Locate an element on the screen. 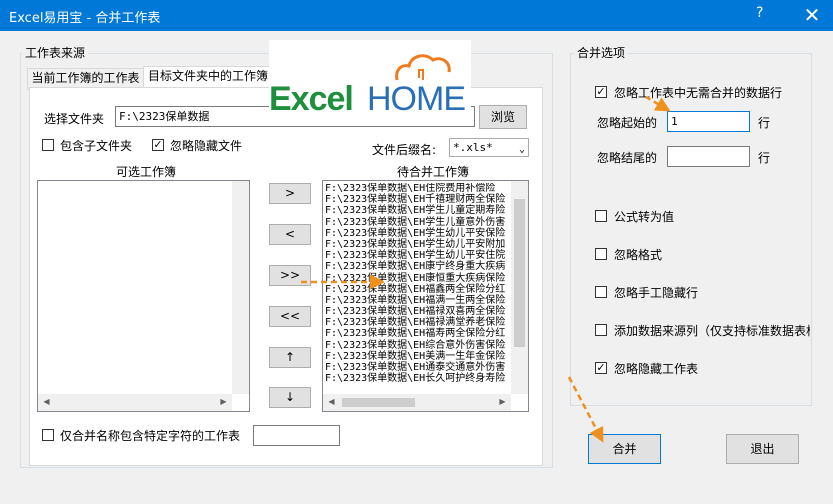 This screenshot has height=504, width=833. arrow-start-rows is located at coordinates (658, 103).